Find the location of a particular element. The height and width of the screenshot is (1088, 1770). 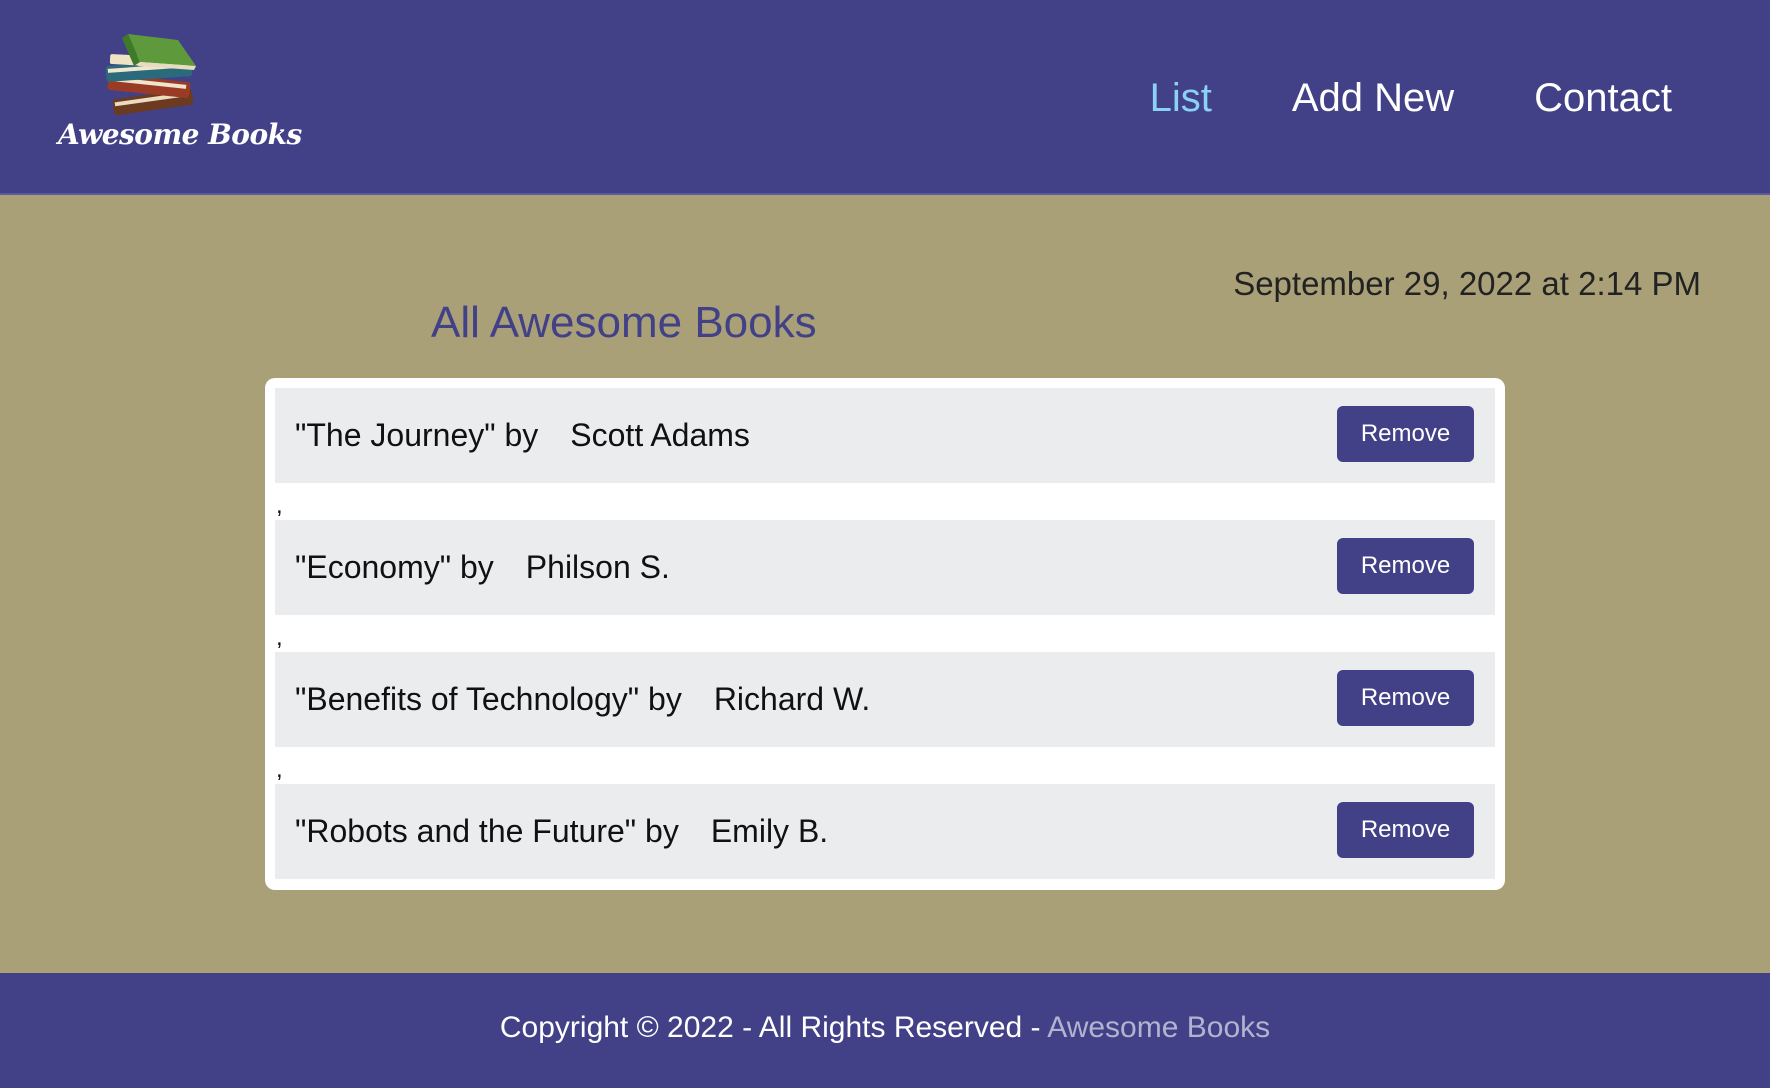

book-title: "Robots and the Future" by is located at coordinates (487, 831).